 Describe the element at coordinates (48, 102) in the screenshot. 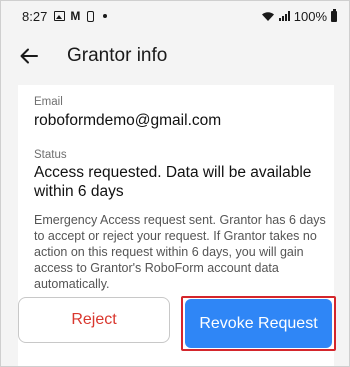

I see `email-label: Email` at that location.